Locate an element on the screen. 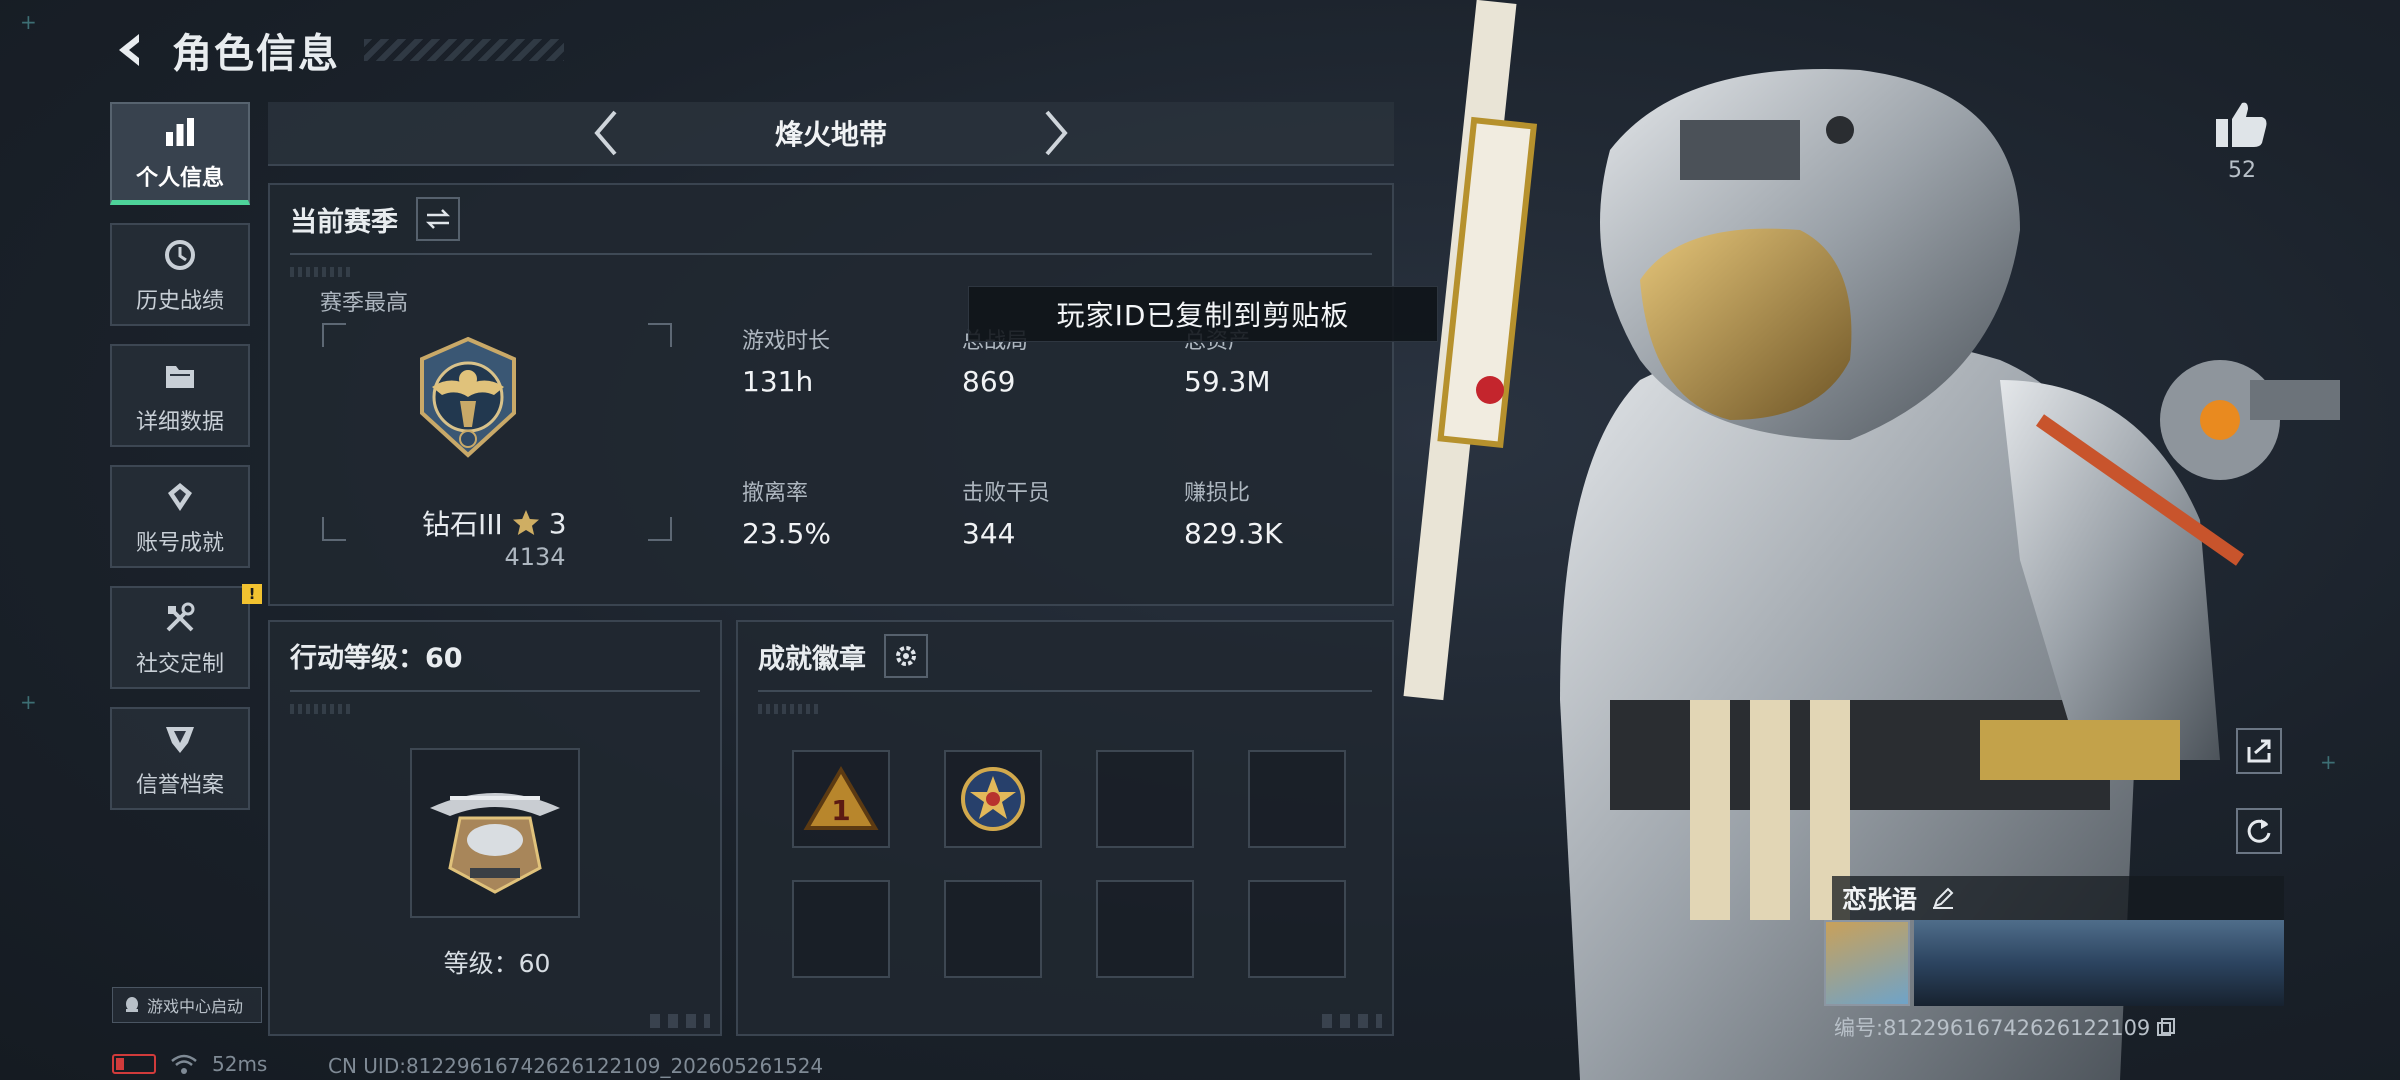 The width and height of the screenshot is (2400, 1080). toast-message: 玩家ID已复制到剪贴板 is located at coordinates (1203, 314).